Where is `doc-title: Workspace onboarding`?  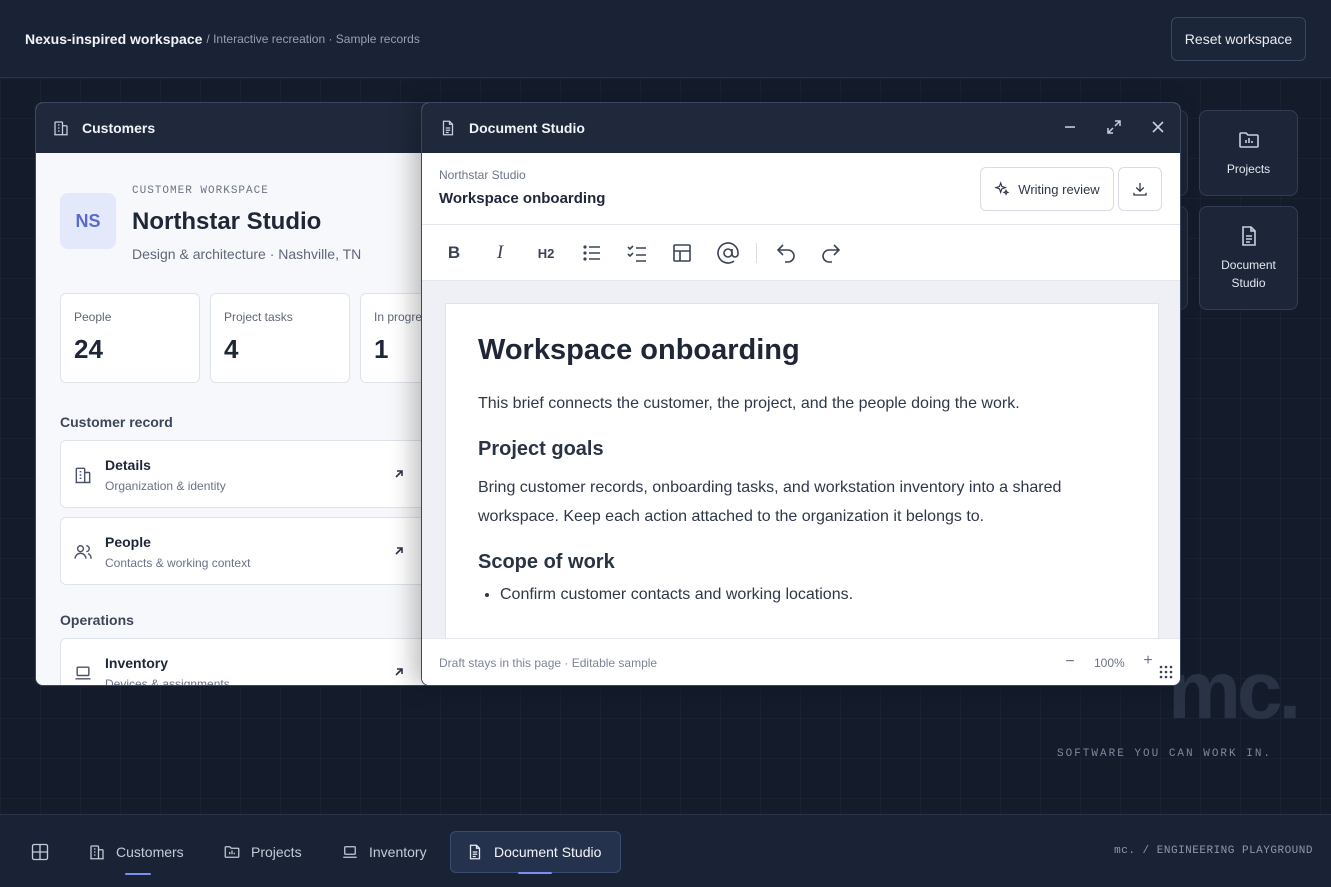 doc-title: Workspace onboarding is located at coordinates (522, 198).